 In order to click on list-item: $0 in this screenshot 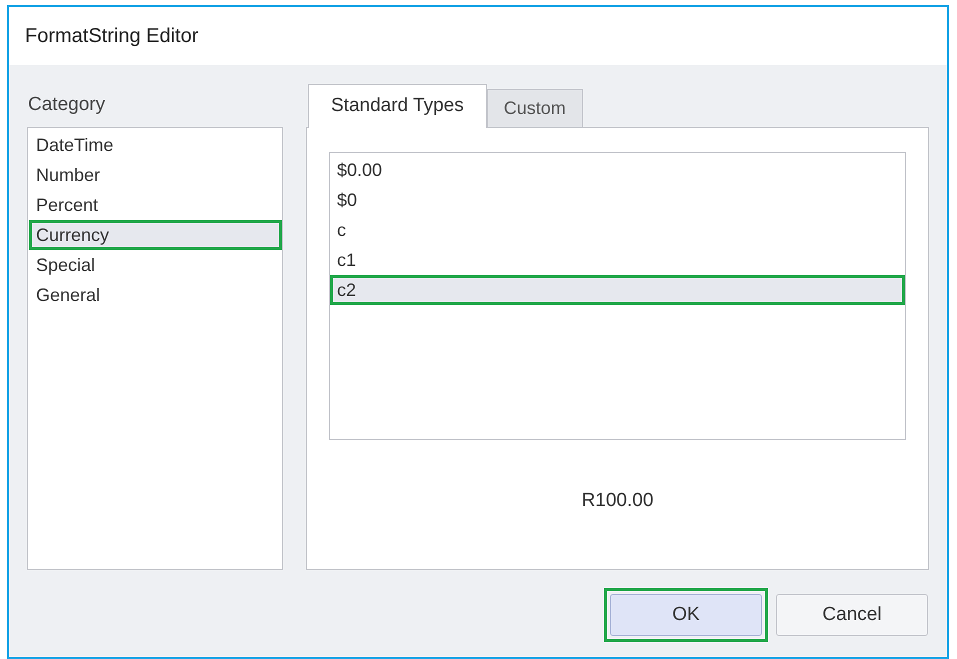, I will do `click(617, 200)`.